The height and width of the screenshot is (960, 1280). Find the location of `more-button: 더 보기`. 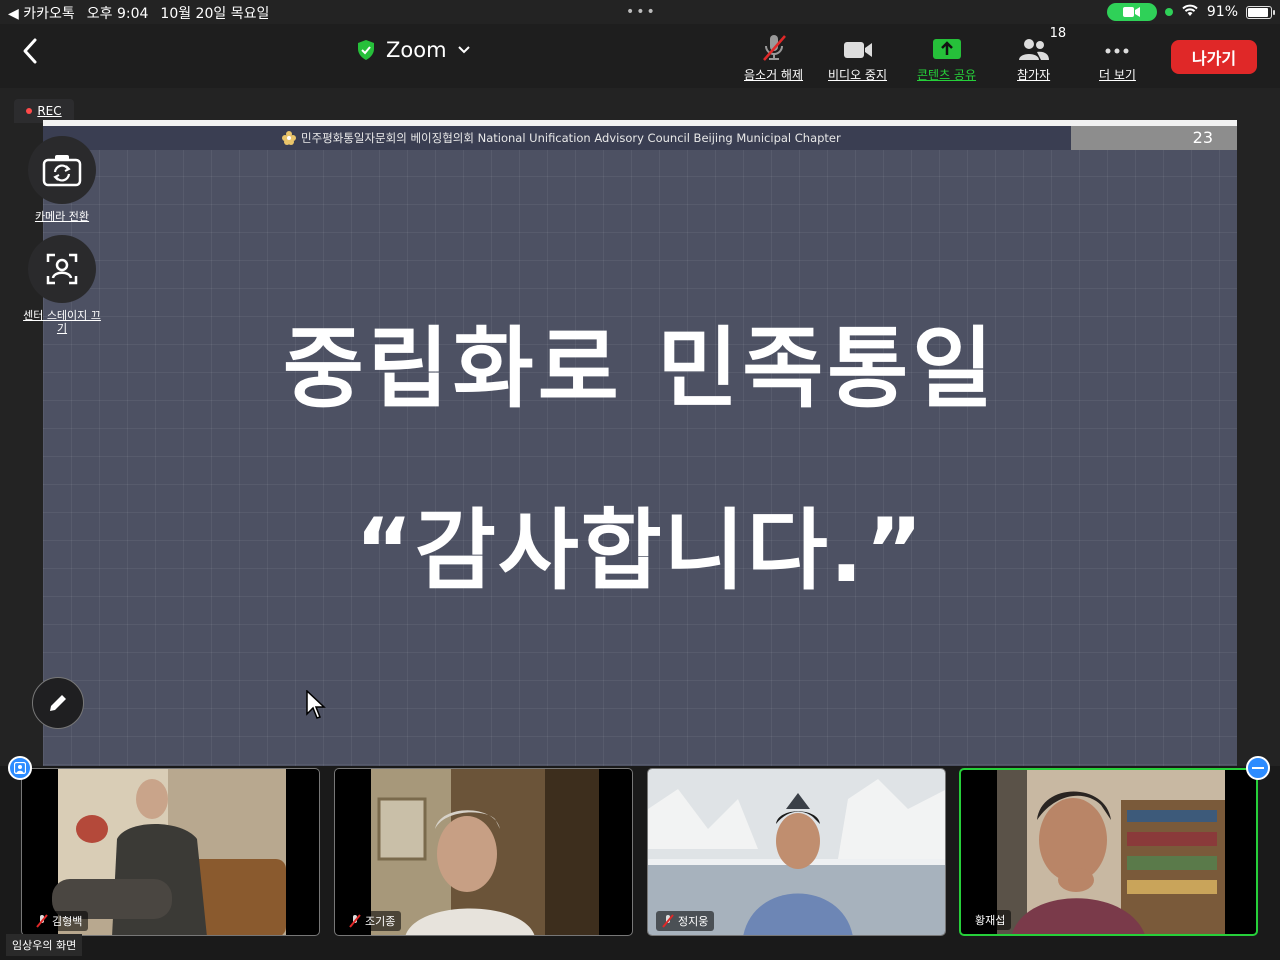

more-button: 더 보기 is located at coordinates (1117, 57).